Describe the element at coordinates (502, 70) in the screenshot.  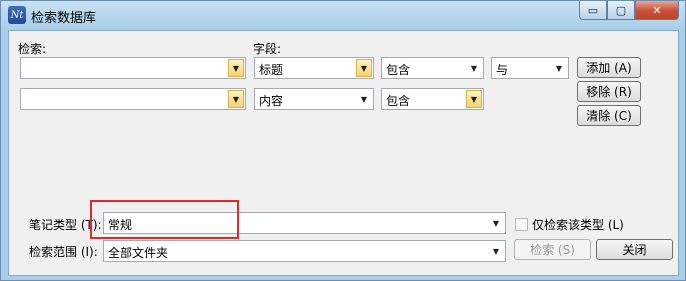
I see `join-select-1-value: 与` at that location.